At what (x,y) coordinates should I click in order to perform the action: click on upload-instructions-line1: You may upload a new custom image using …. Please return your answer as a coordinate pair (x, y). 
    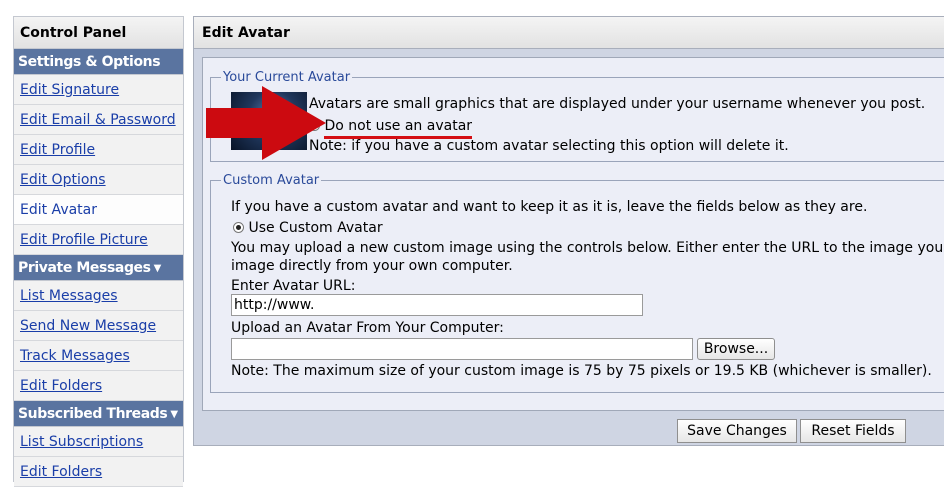
    Looking at the image, I should click on (587, 248).